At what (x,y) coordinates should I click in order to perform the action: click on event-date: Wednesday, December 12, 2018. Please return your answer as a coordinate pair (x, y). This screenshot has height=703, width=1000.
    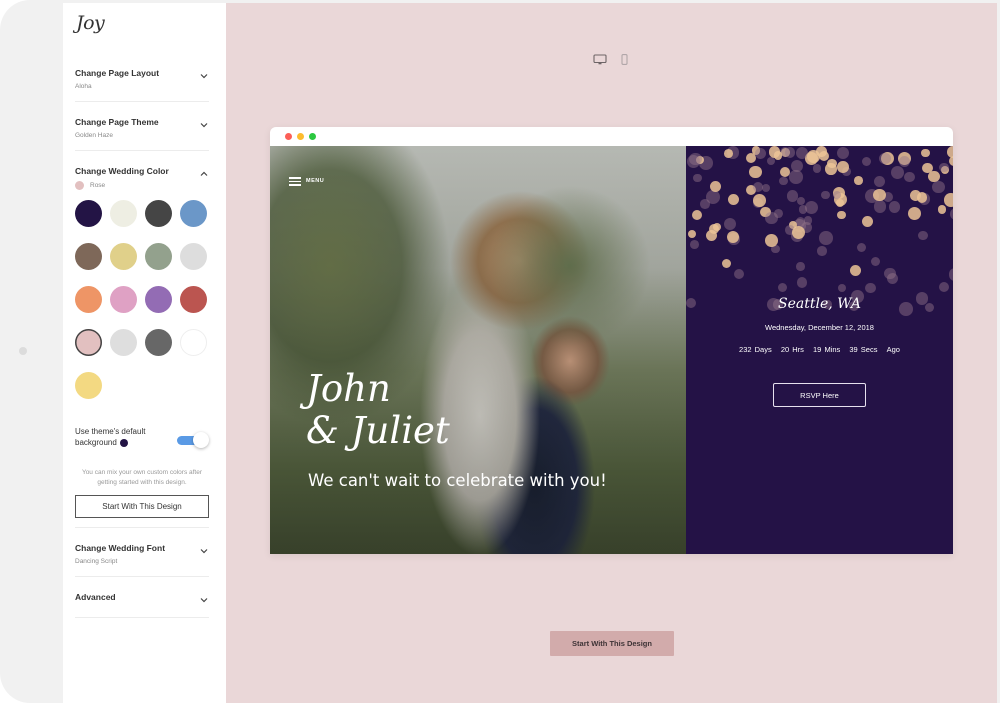
    Looking at the image, I should click on (819, 327).